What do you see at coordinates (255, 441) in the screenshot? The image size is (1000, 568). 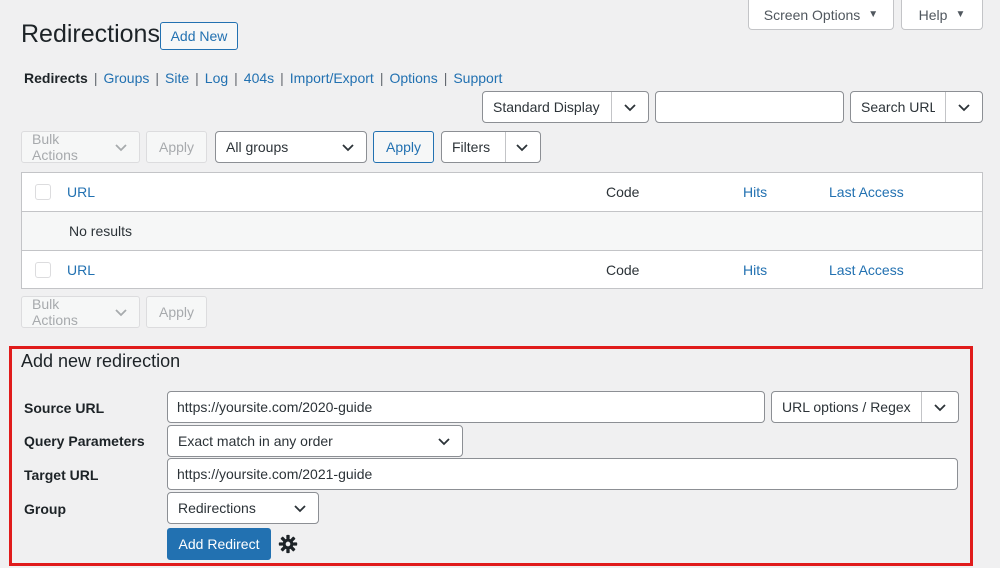 I see `query-parameters-value: Exact match in any order` at bounding box center [255, 441].